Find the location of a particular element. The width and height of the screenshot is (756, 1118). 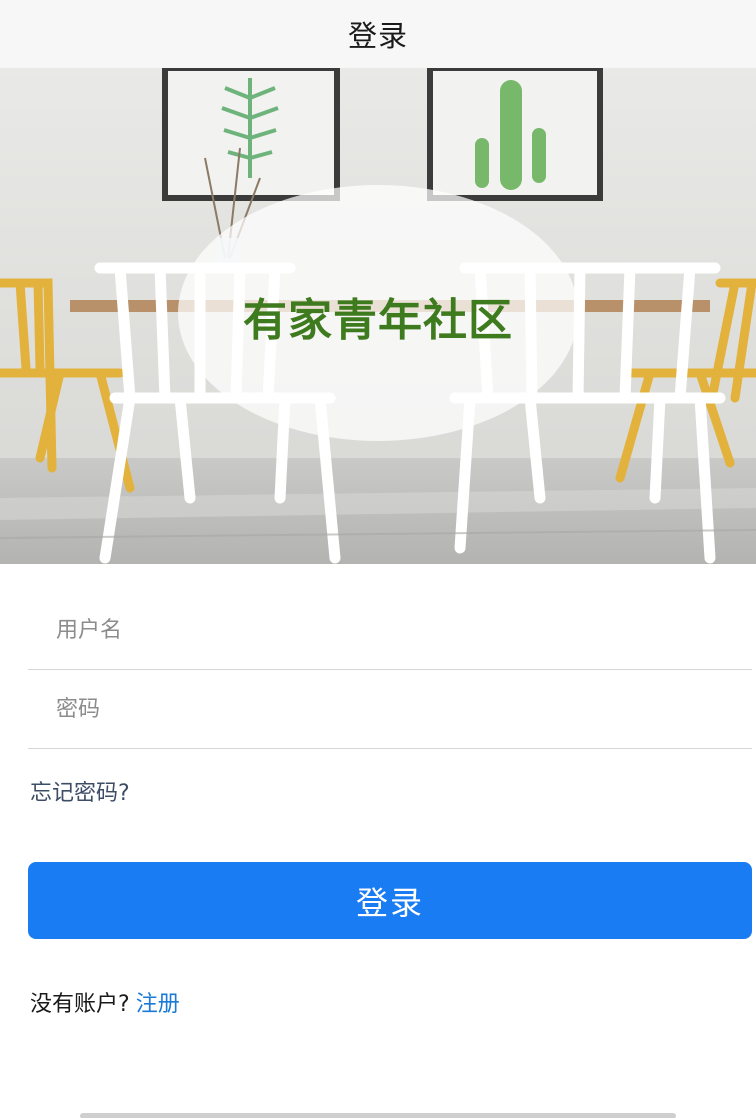

register-link: 注册 is located at coordinates (158, 1004).